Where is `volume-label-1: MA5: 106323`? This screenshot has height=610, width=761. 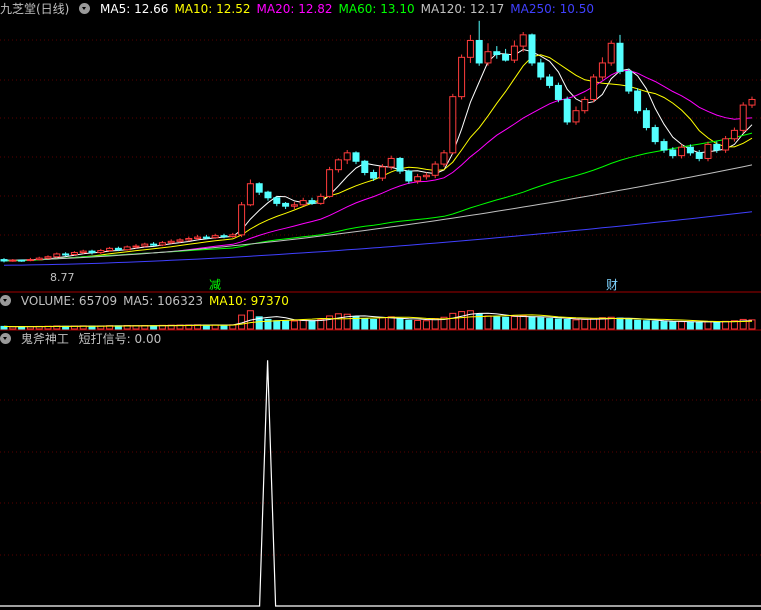
volume-label-1: MA5: 106323 is located at coordinates (163, 301).